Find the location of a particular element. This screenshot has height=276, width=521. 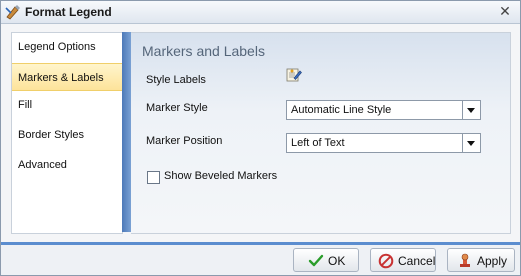

marker-style-value: Automatic Line Style is located at coordinates (341, 110).